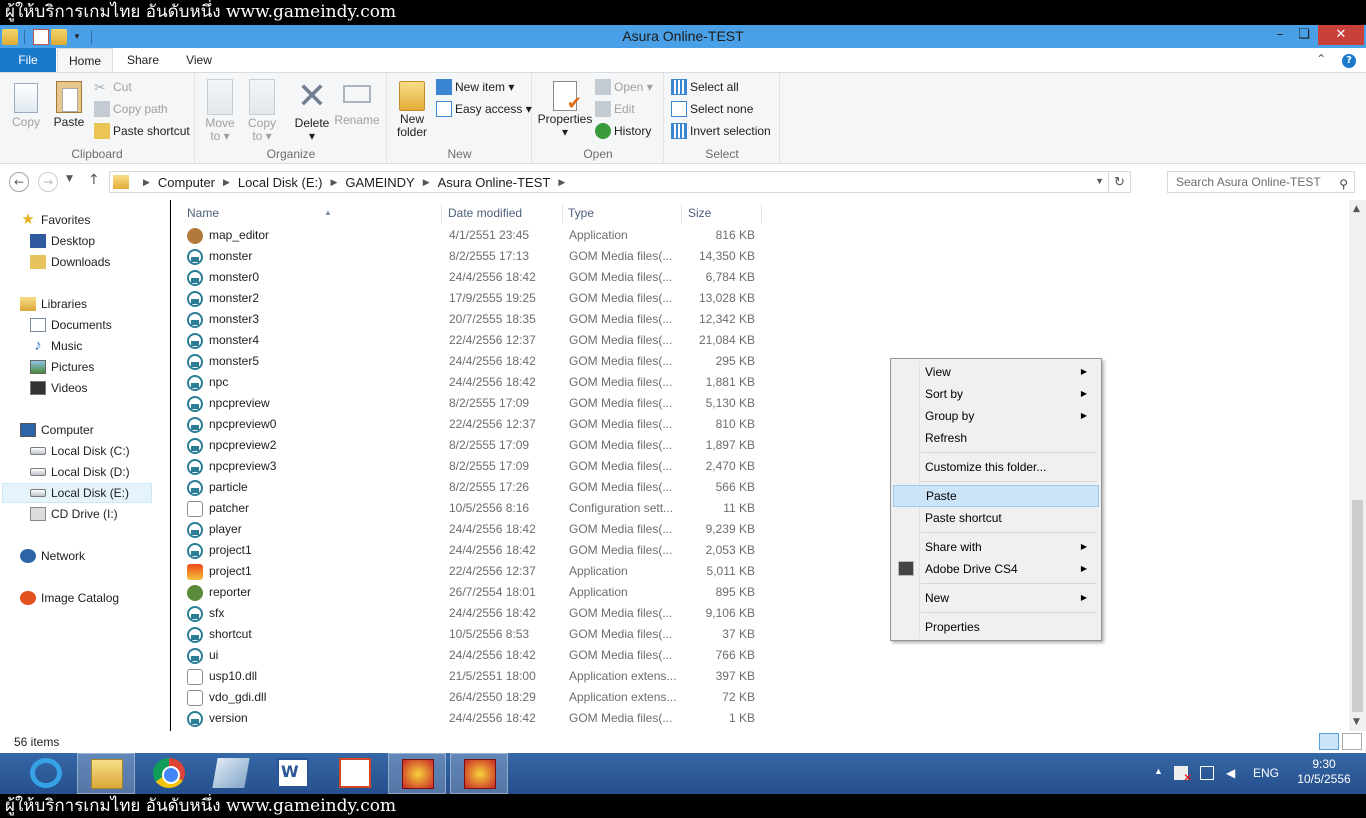  I want to click on context-menu-paste: Paste, so click(996, 496).